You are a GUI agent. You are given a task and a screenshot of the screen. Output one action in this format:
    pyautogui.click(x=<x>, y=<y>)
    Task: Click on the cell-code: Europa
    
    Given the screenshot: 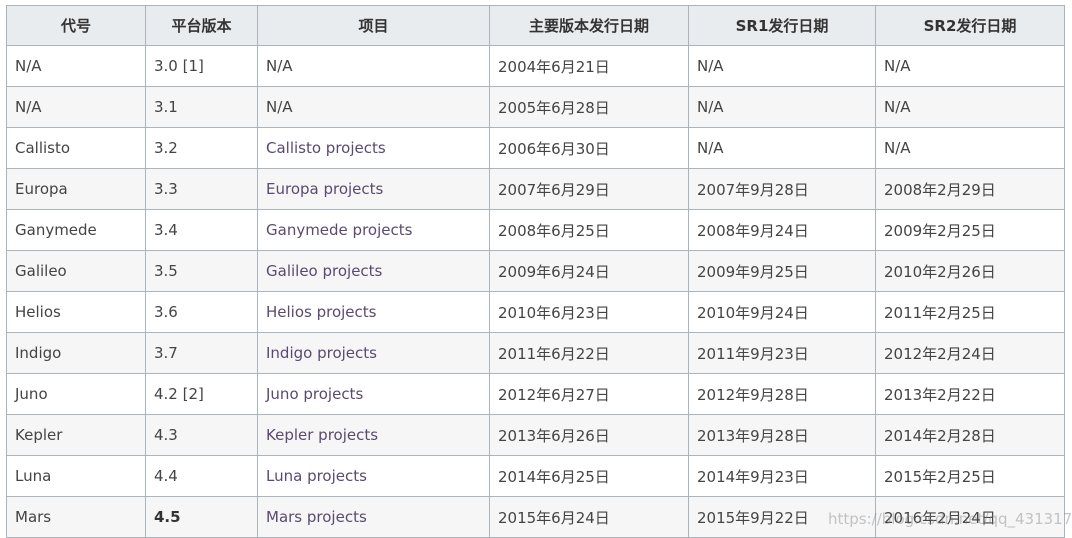 What is the action you would take?
    pyautogui.click(x=76, y=189)
    